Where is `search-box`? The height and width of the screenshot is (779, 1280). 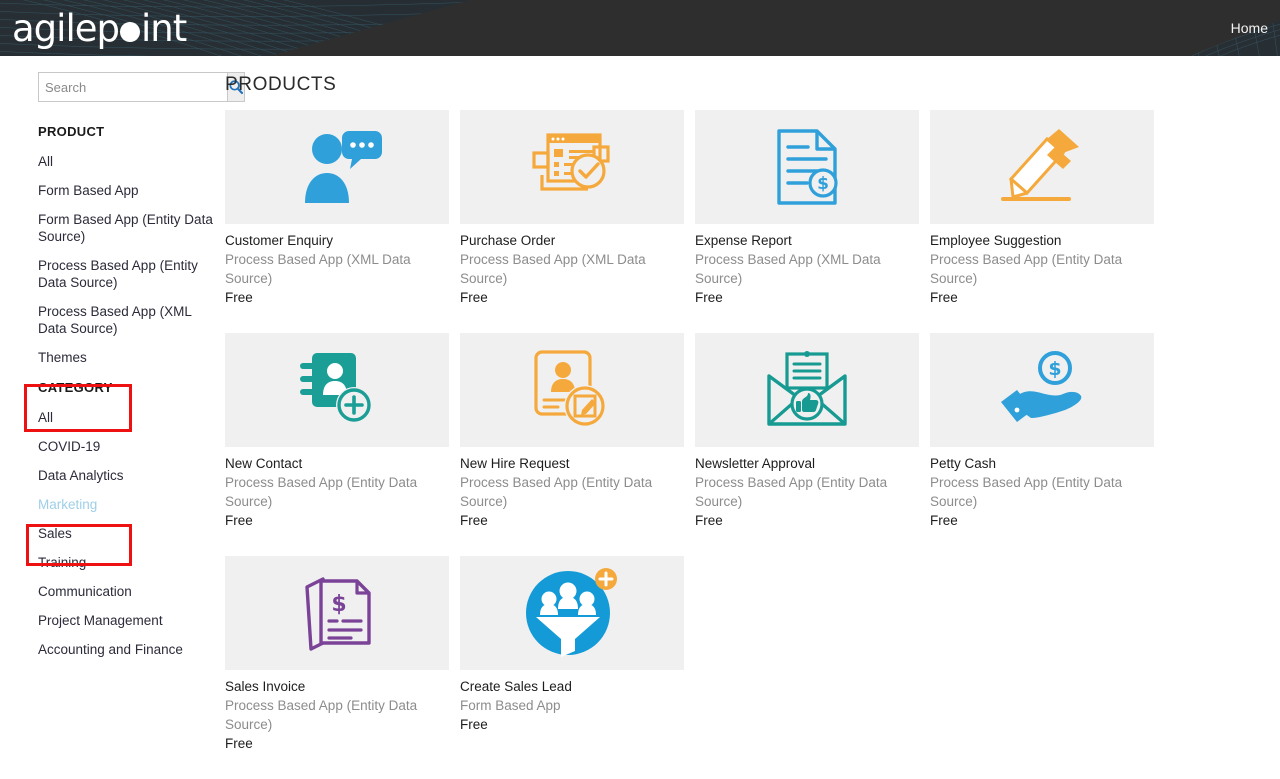
search-box is located at coordinates (141, 87).